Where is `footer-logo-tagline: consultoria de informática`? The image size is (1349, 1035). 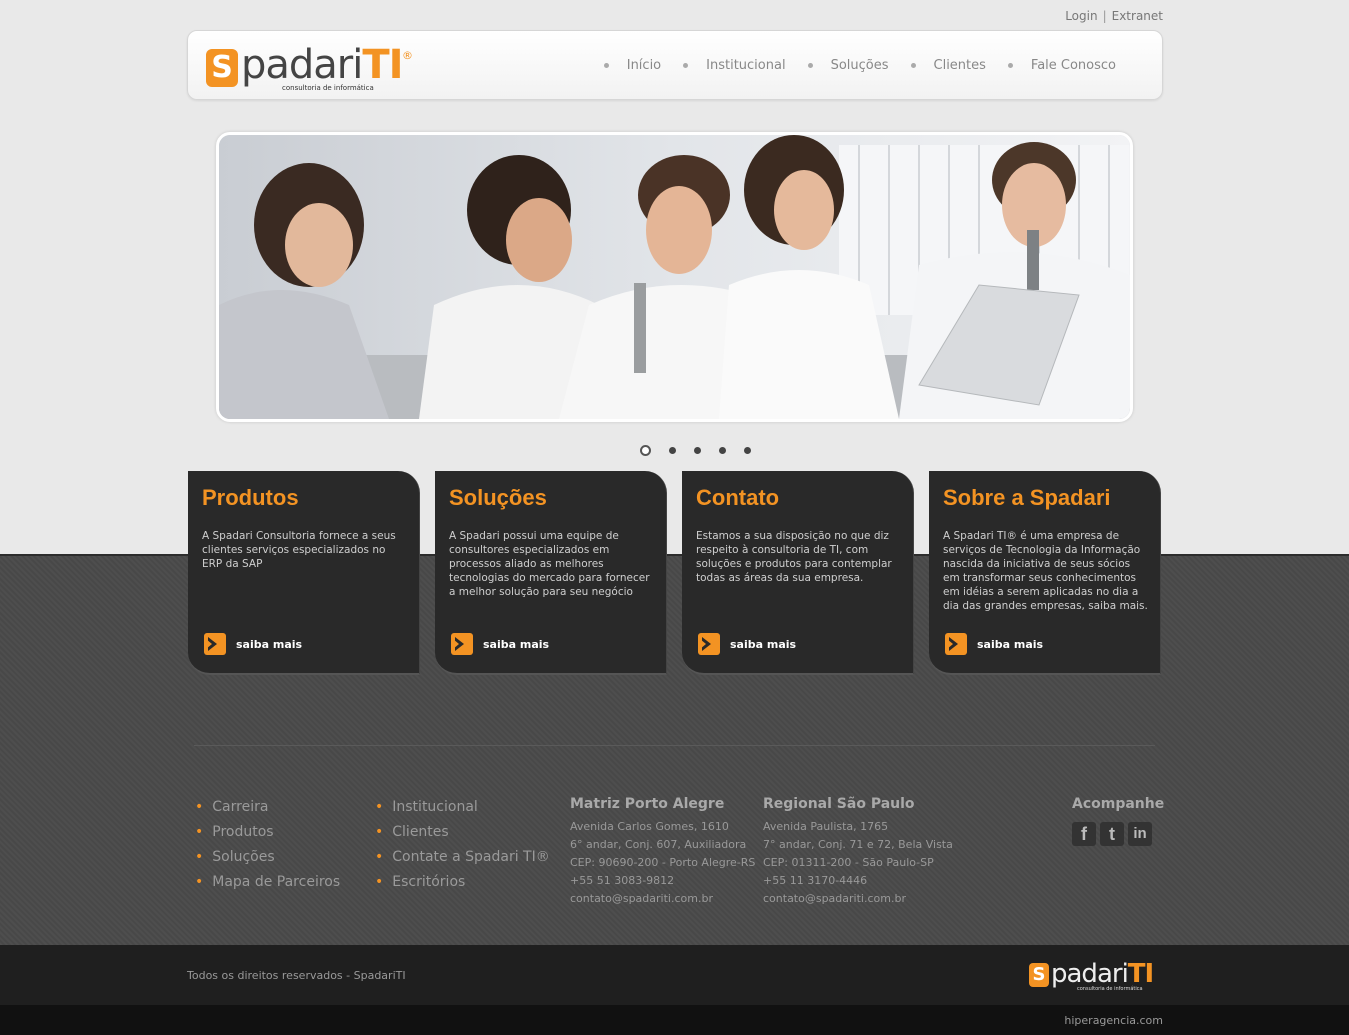 footer-logo-tagline: consultoria de informática is located at coordinates (1110, 989).